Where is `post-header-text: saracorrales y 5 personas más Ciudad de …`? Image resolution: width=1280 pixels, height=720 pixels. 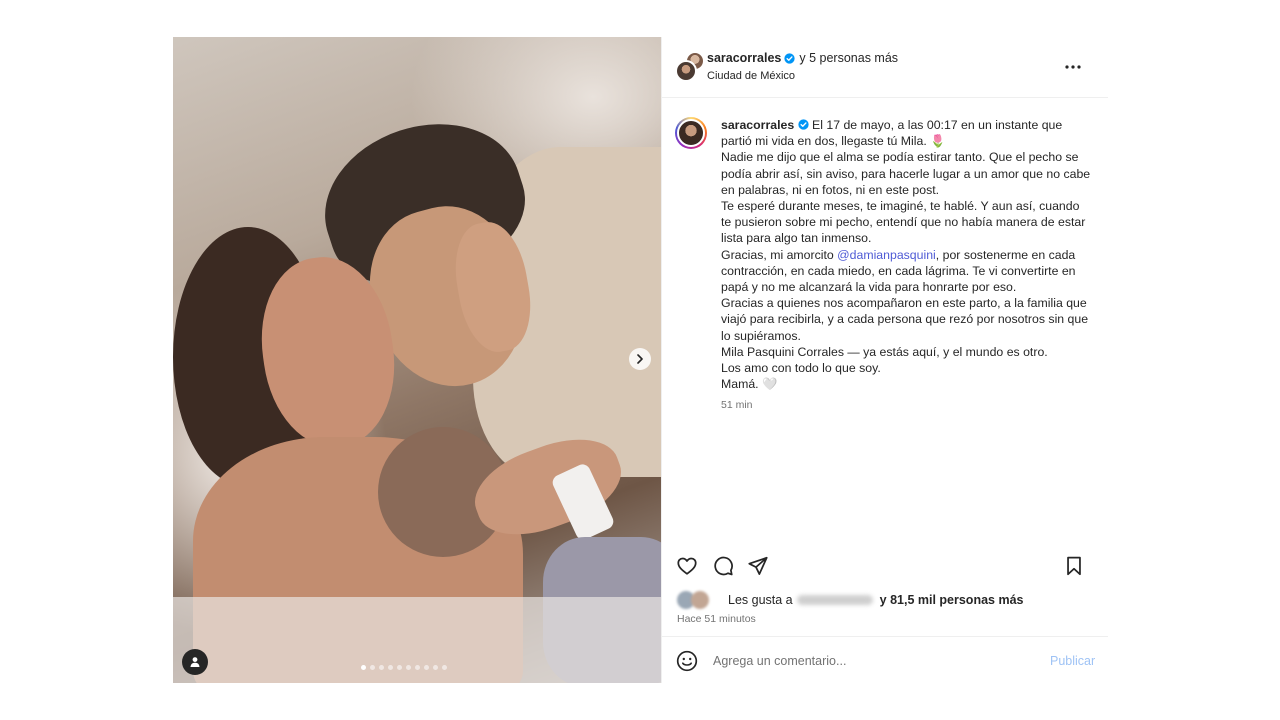 post-header-text: saracorrales y 5 personas más Ciudad de … is located at coordinates (802, 66).